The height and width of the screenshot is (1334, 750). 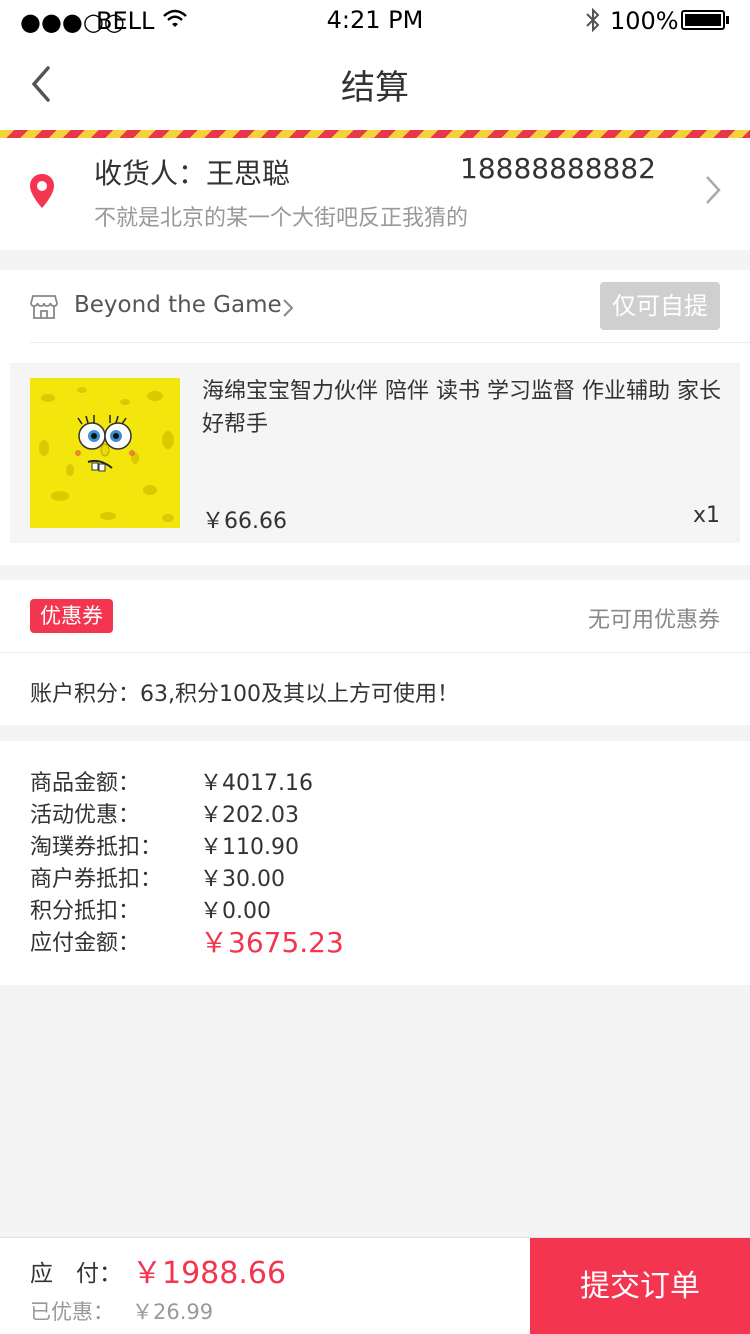 I want to click on discount-total: ￥26.99, so click(x=173, y=1312).